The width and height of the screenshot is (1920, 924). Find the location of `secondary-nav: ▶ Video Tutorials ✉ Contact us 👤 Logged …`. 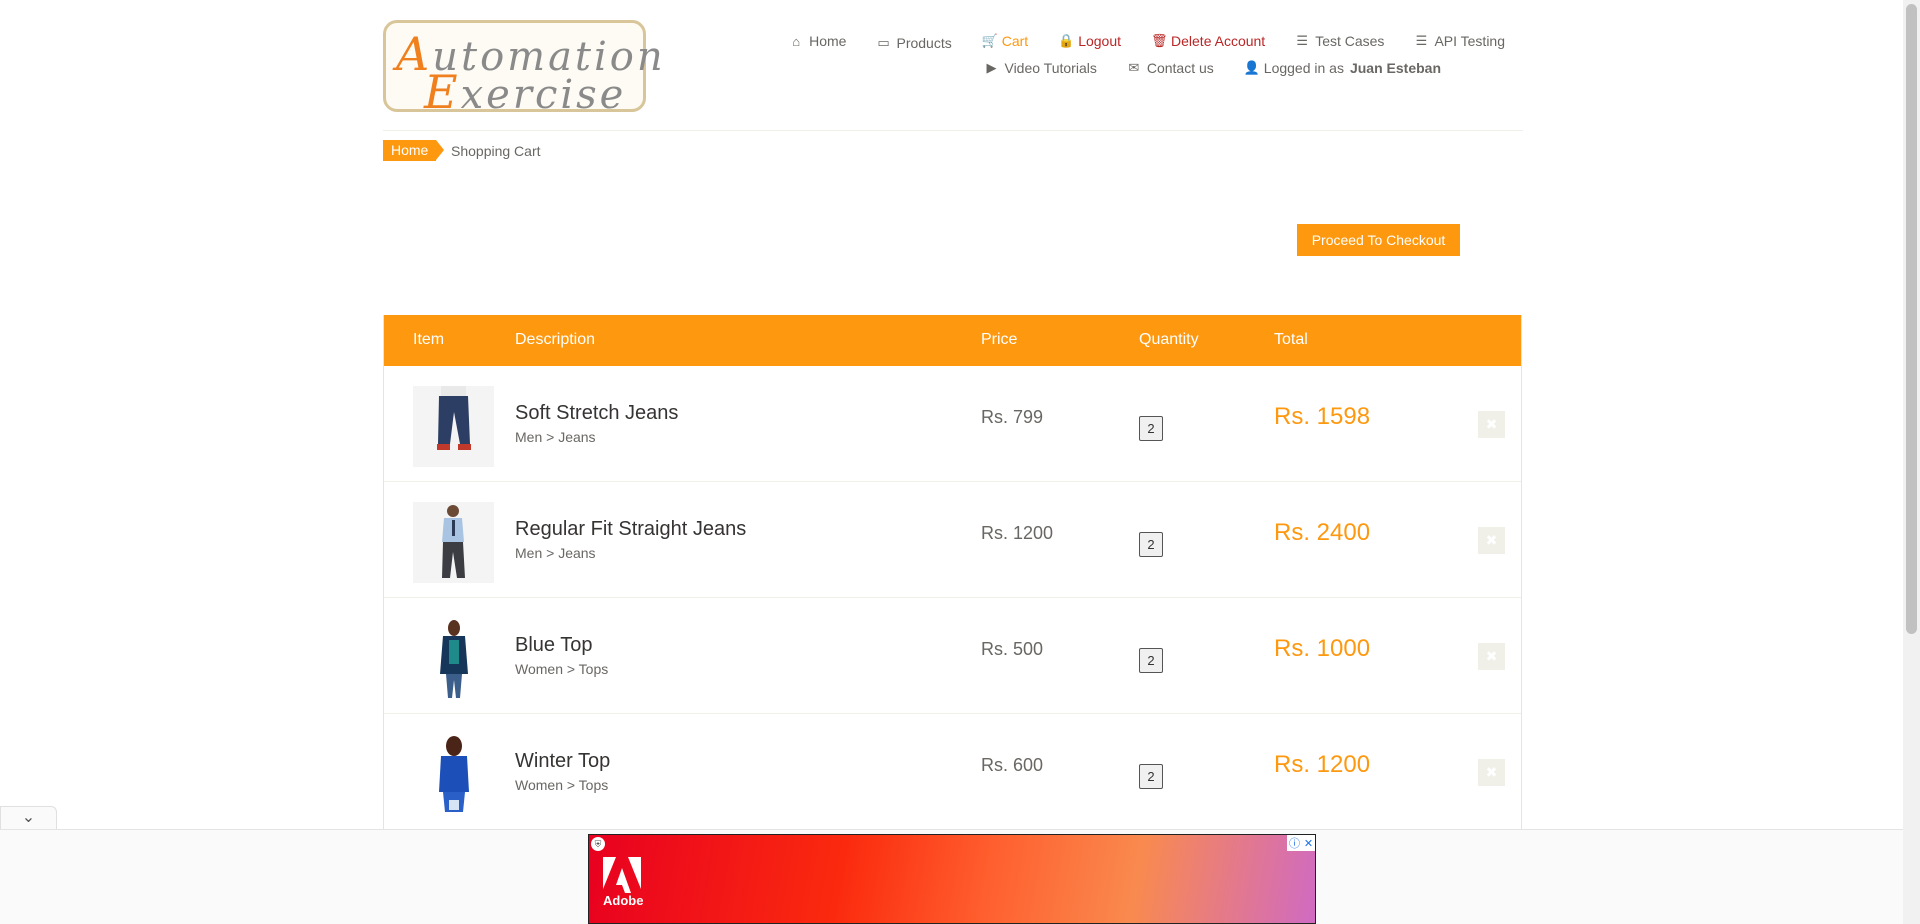

secondary-nav: ▶ Video Tutorials ✉ Contact us 👤 Logged … is located at coordinates (1212, 68).